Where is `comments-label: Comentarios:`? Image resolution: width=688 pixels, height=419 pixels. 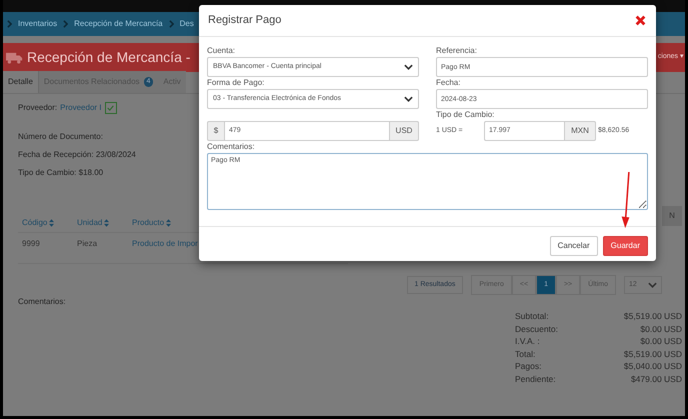
comments-label: Comentarios: is located at coordinates (42, 302).